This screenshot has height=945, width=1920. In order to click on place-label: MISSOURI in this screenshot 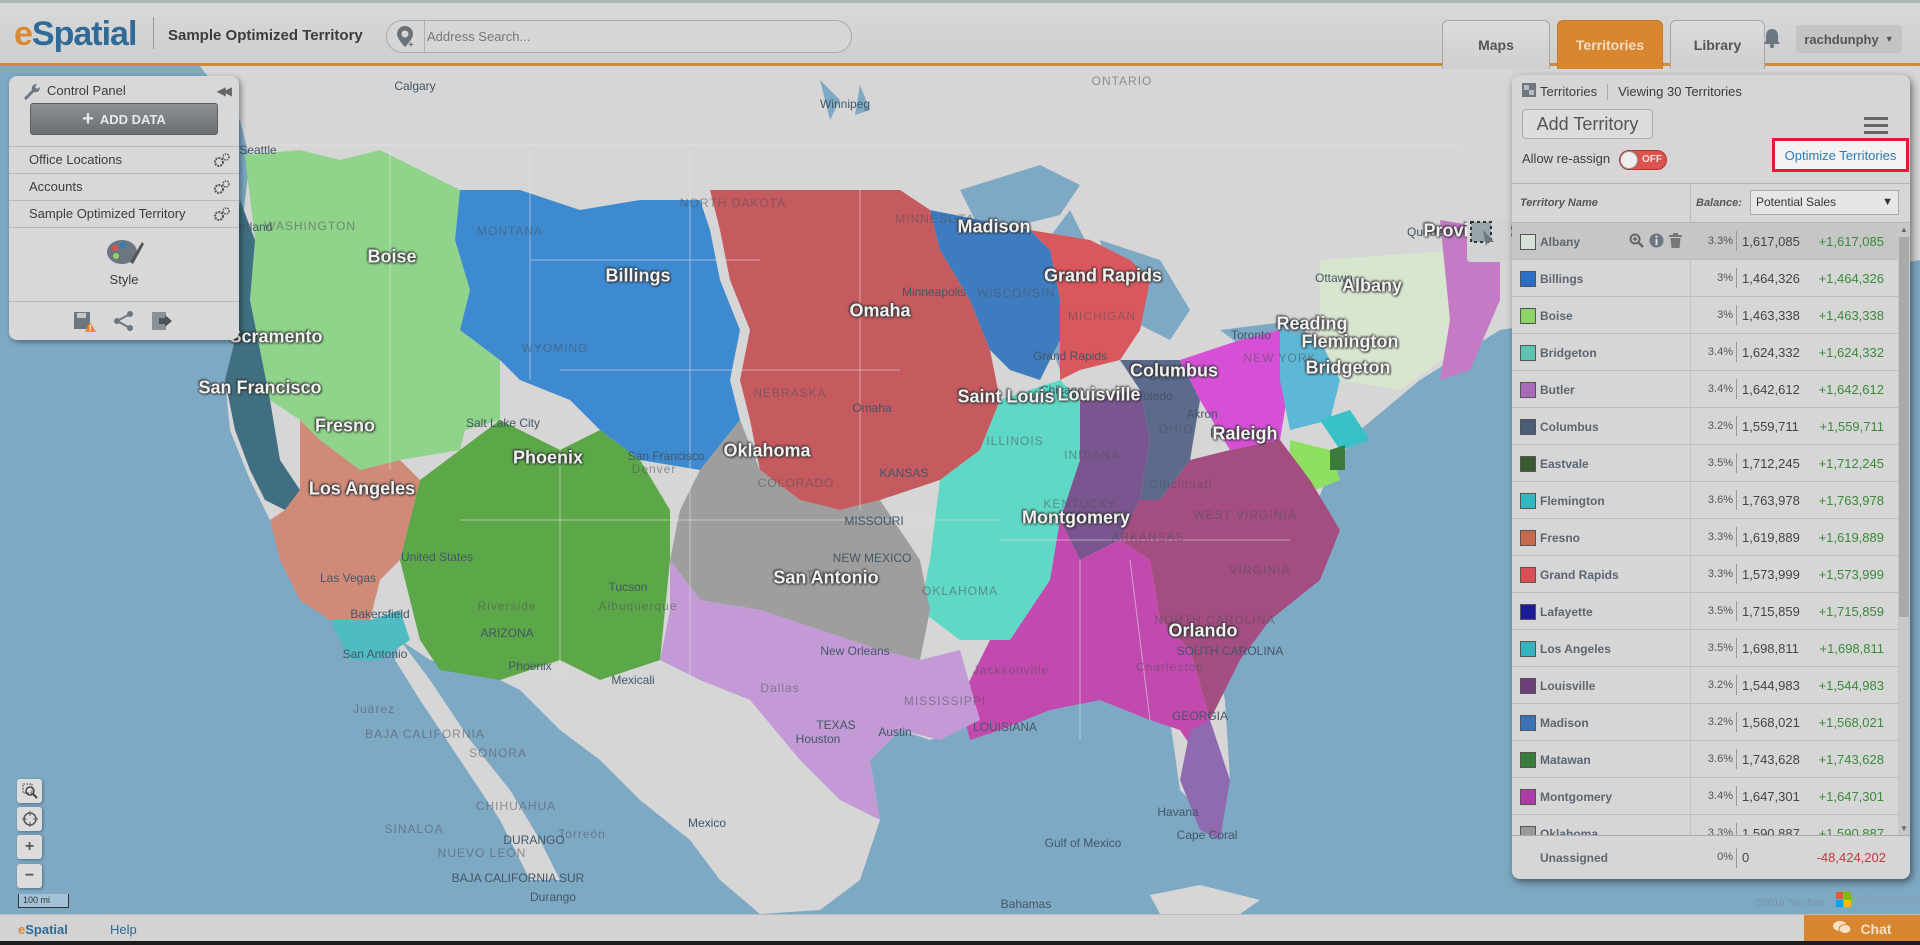, I will do `click(874, 521)`.